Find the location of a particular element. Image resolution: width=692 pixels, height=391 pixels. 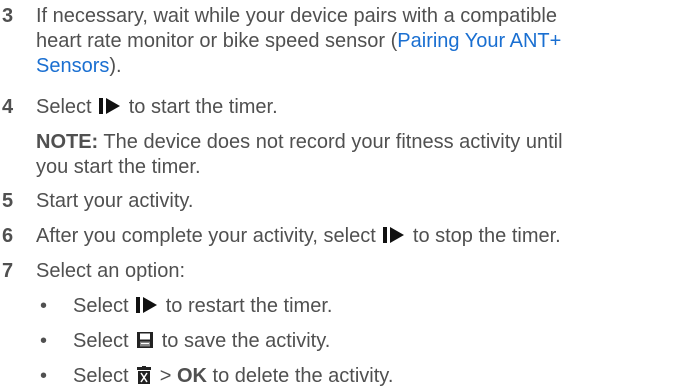

ok-label: OK is located at coordinates (191, 376).